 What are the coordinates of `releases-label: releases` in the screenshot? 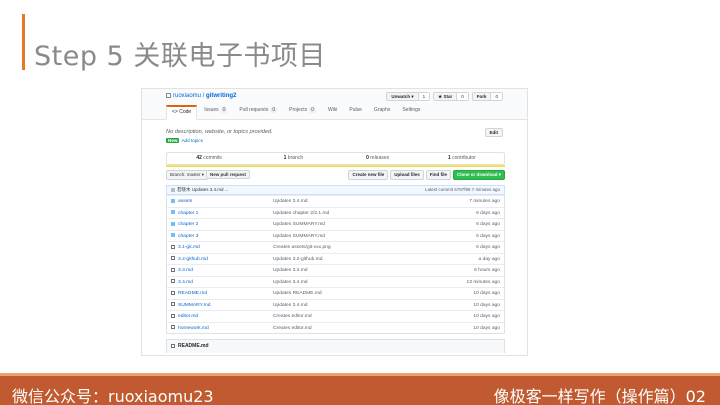 It's located at (379, 158).